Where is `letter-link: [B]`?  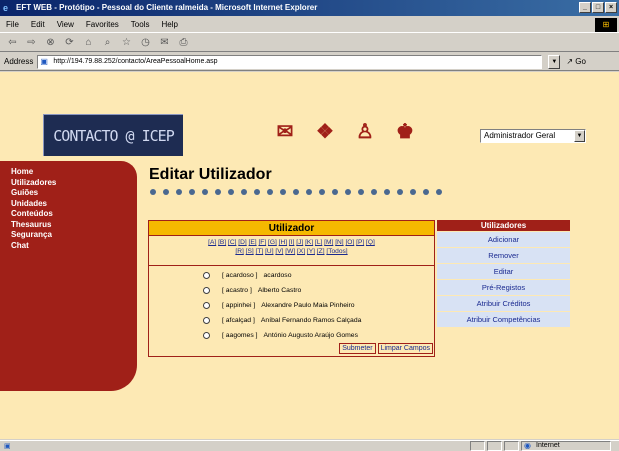
letter-link: [B] is located at coordinates (222, 242).